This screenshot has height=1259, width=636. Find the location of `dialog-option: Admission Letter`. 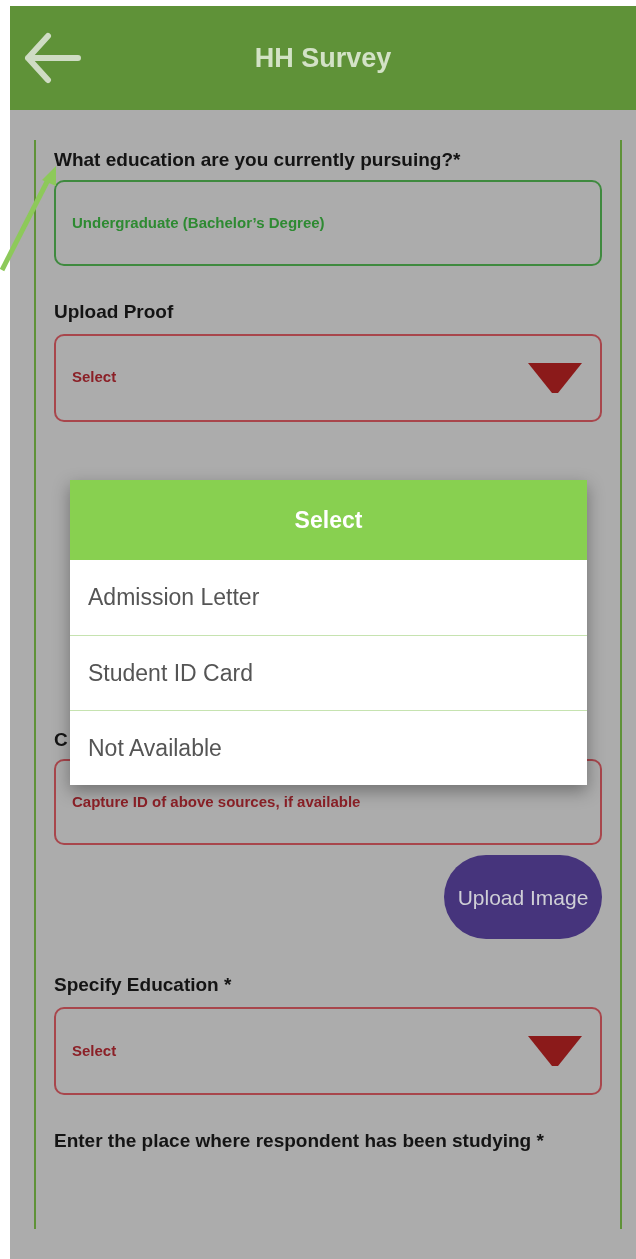

dialog-option: Admission Letter is located at coordinates (328, 597).